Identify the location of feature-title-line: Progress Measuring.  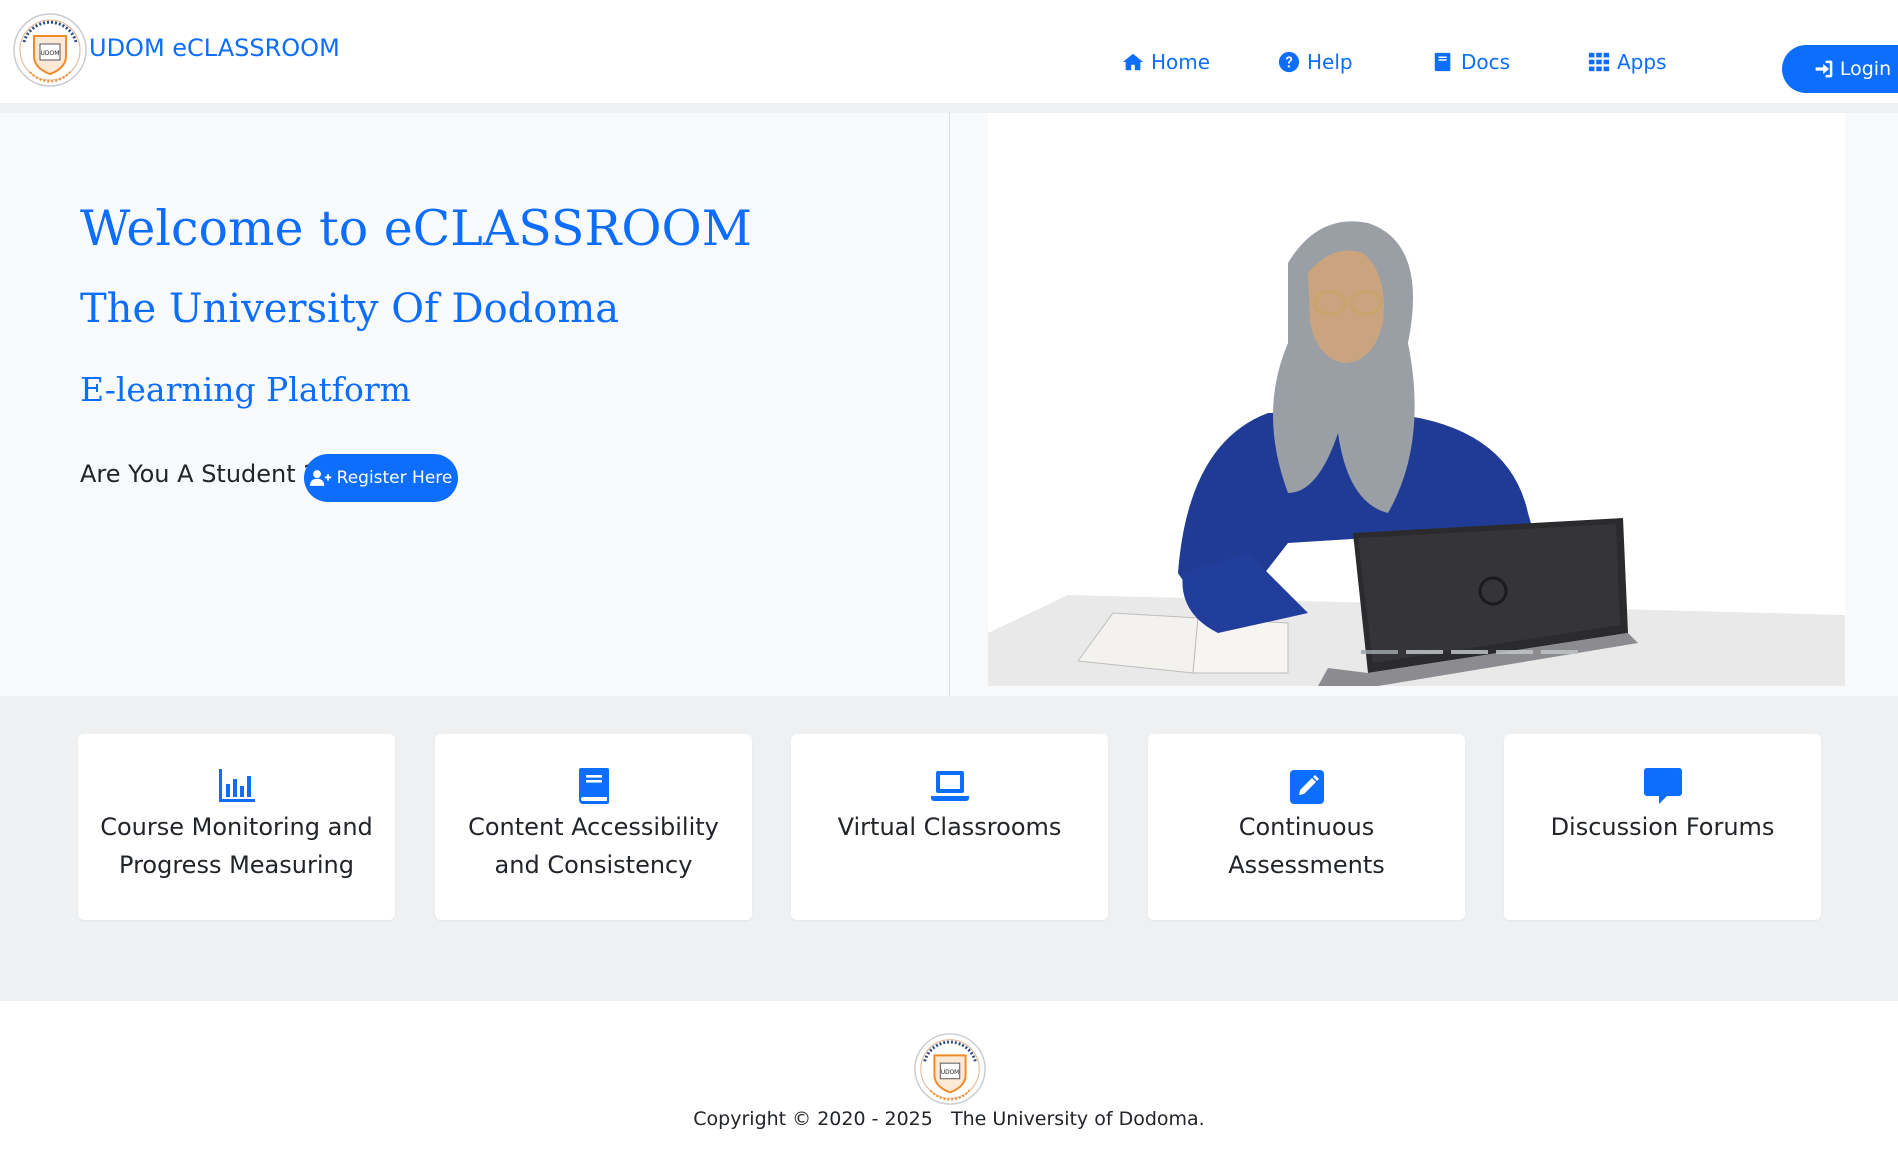
(236, 865).